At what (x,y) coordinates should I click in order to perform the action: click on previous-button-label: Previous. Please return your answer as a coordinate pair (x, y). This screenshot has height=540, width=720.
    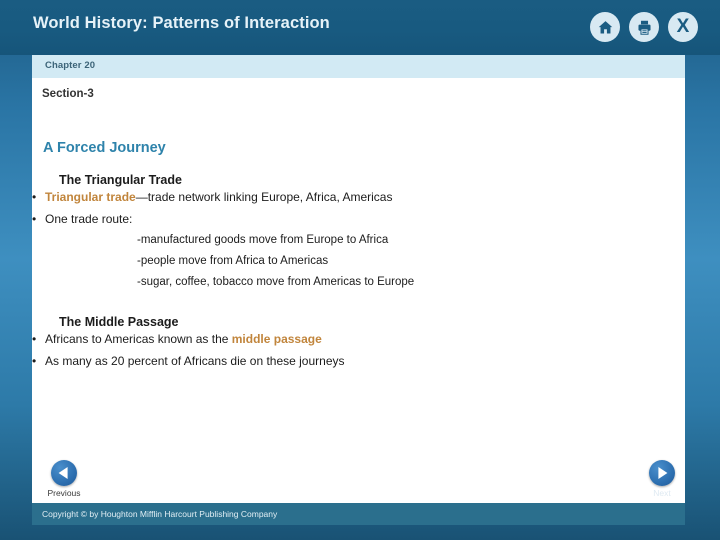
    Looking at the image, I should click on (64, 493).